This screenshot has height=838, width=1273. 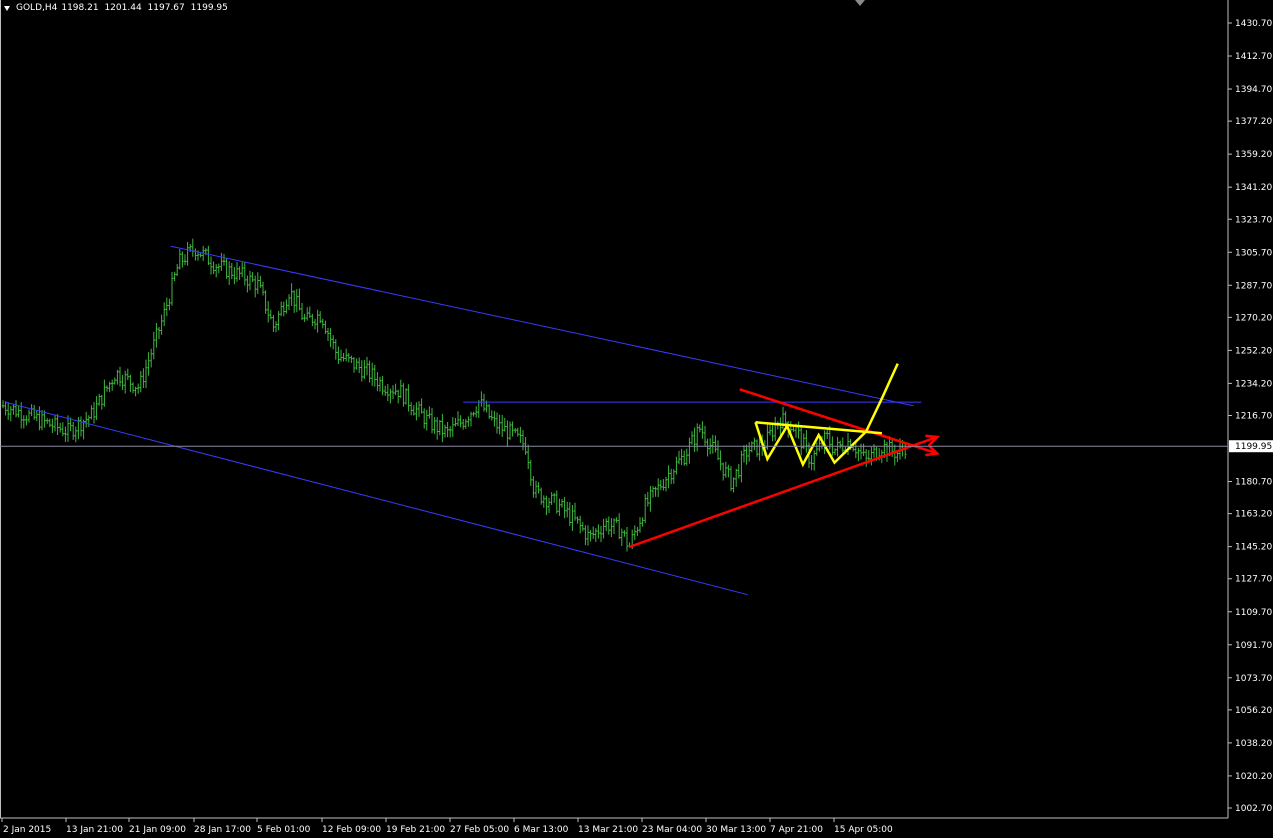 What do you see at coordinates (541, 830) in the screenshot?
I see `time-tick-label: 6 Mar 13:00` at bounding box center [541, 830].